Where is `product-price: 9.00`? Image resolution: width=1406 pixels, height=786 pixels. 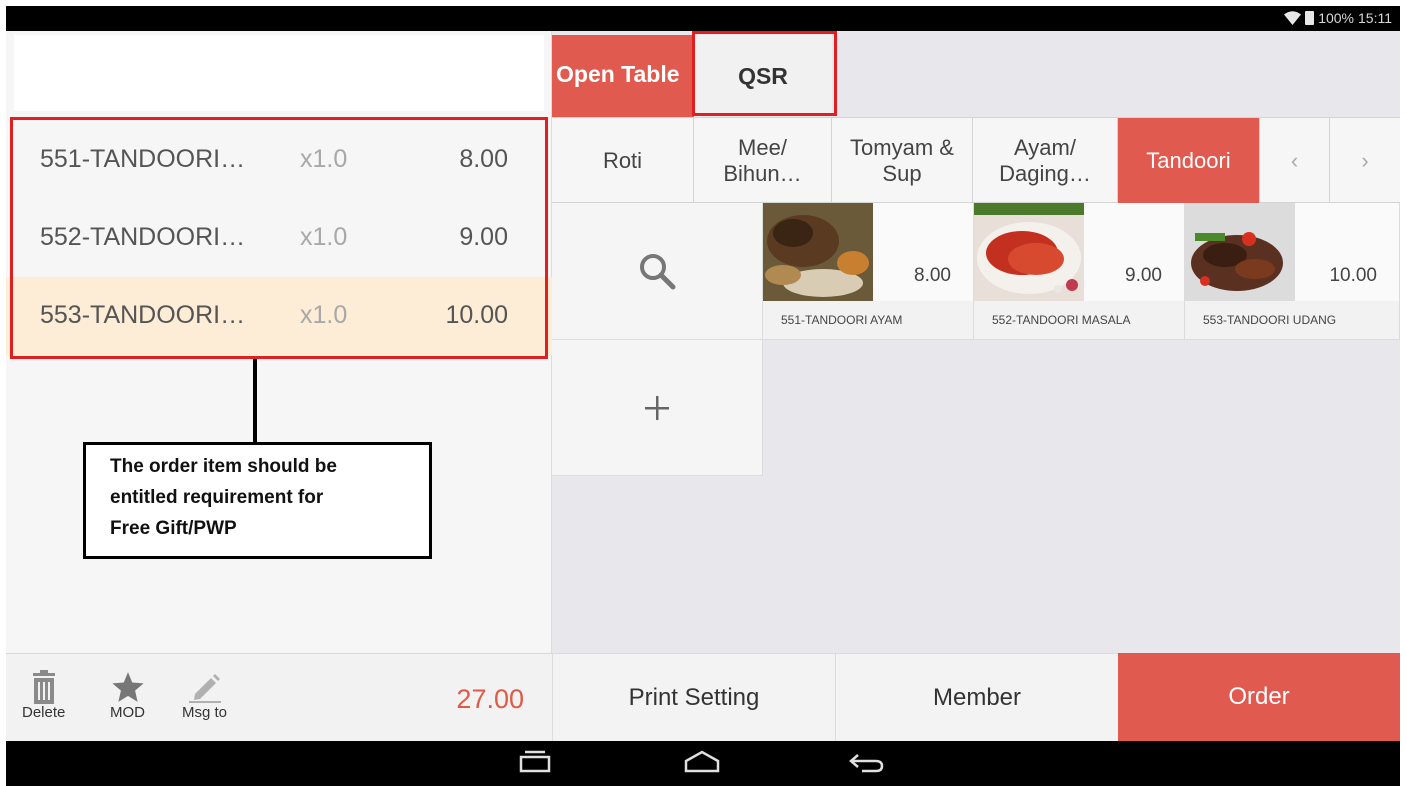 product-price: 9.00 is located at coordinates (1143, 275).